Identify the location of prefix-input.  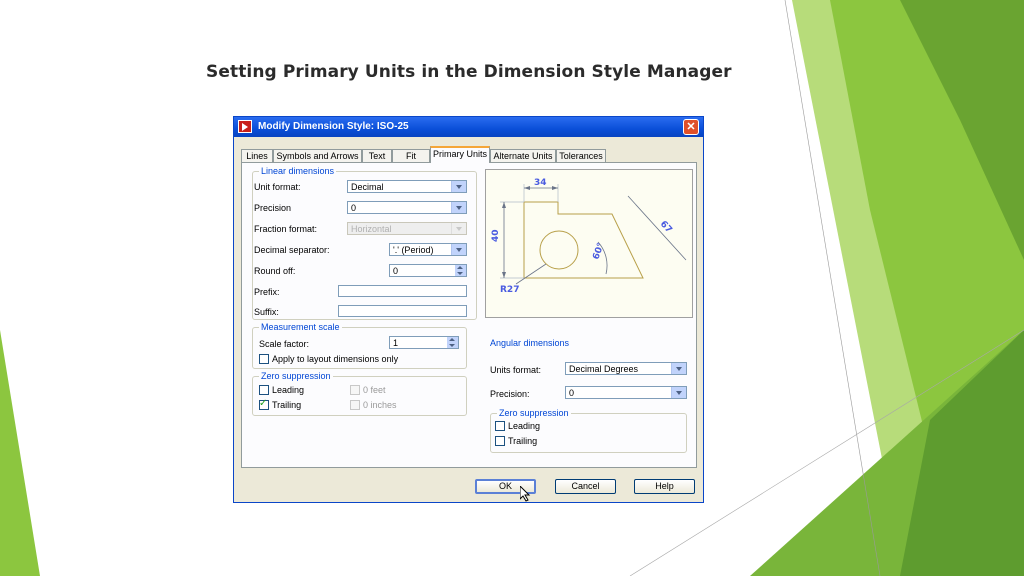
(402, 291).